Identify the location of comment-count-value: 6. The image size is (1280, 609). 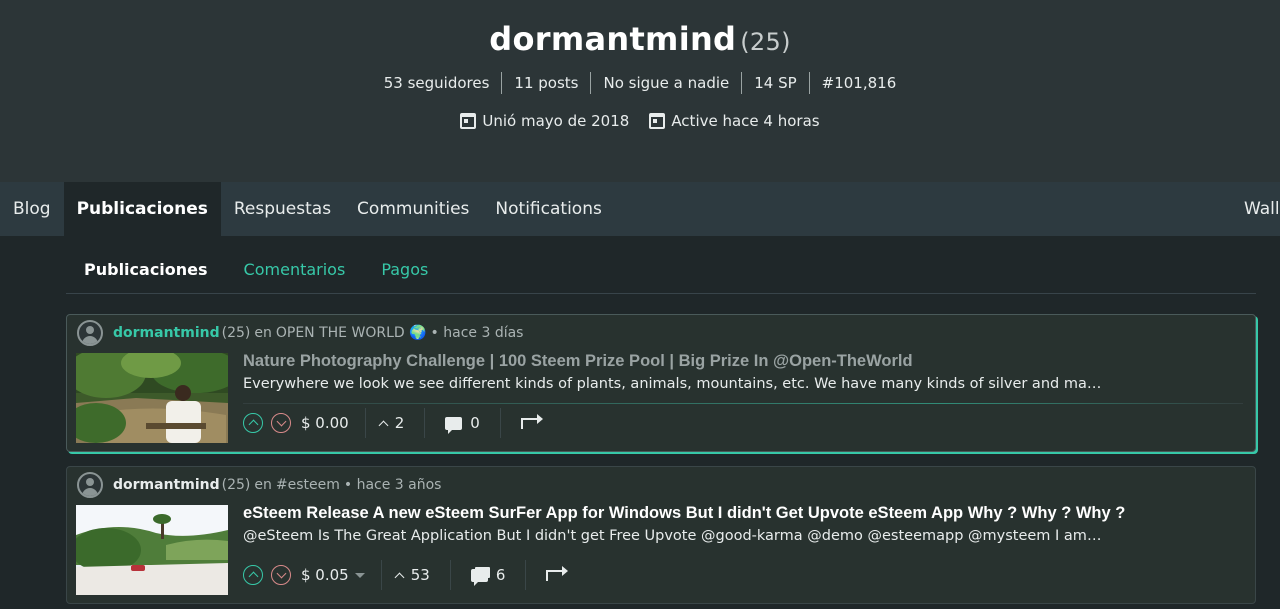
(500, 575).